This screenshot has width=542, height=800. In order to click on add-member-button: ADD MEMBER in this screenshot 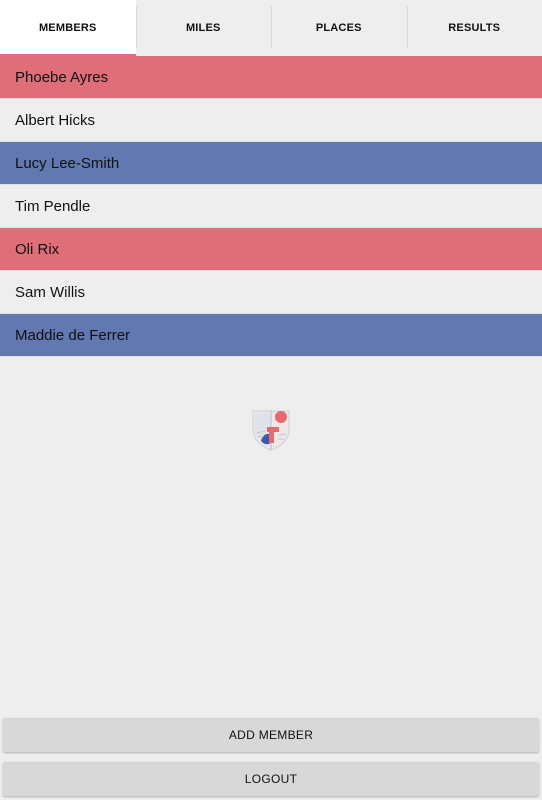, I will do `click(271, 735)`.